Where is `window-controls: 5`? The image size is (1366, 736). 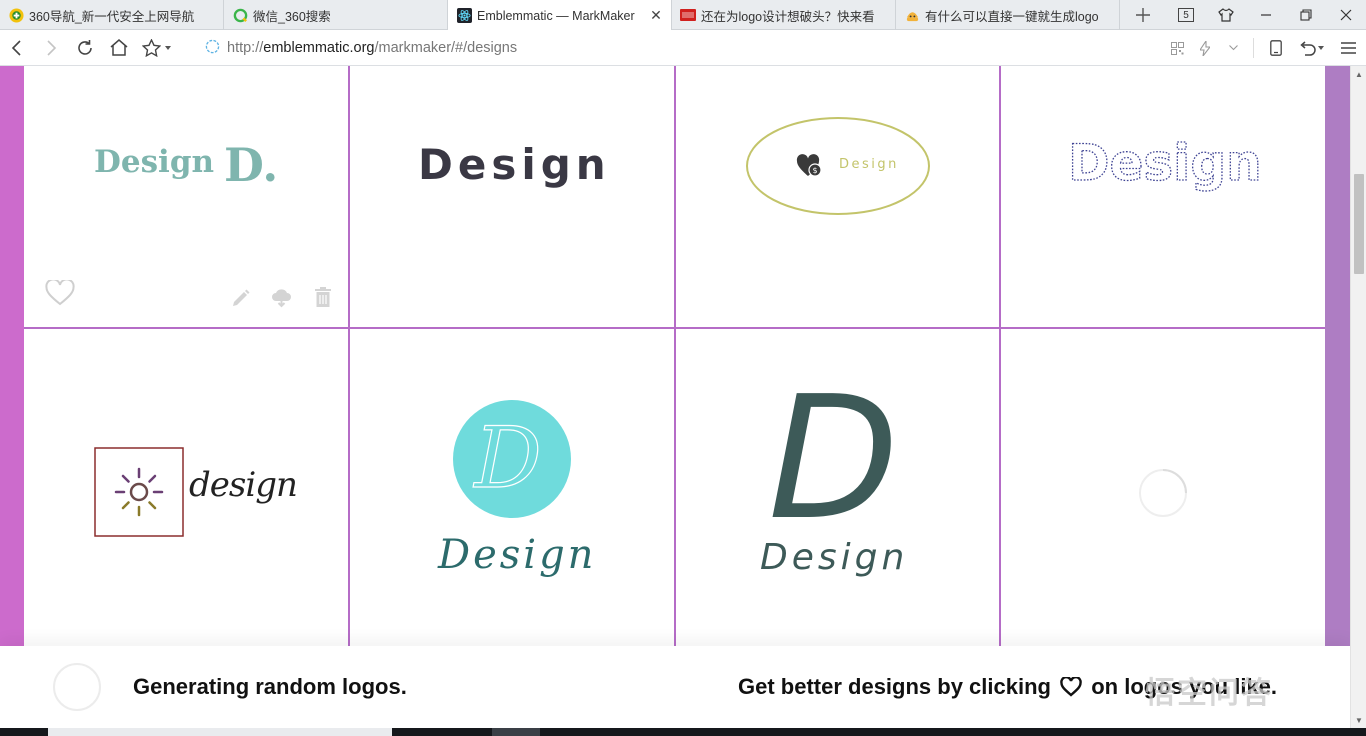
window-controls: 5 is located at coordinates (1266, 15).